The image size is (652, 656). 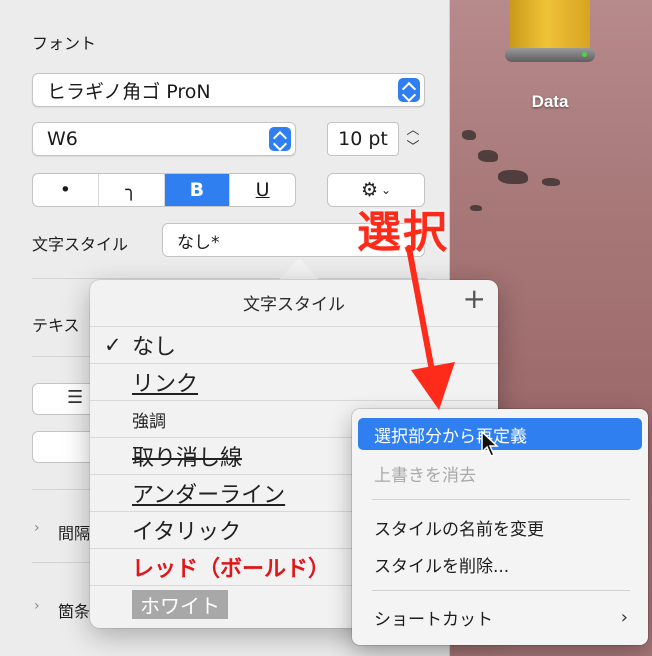 What do you see at coordinates (74, 532) in the screenshot?
I see `spacing-label: 間隔` at bounding box center [74, 532].